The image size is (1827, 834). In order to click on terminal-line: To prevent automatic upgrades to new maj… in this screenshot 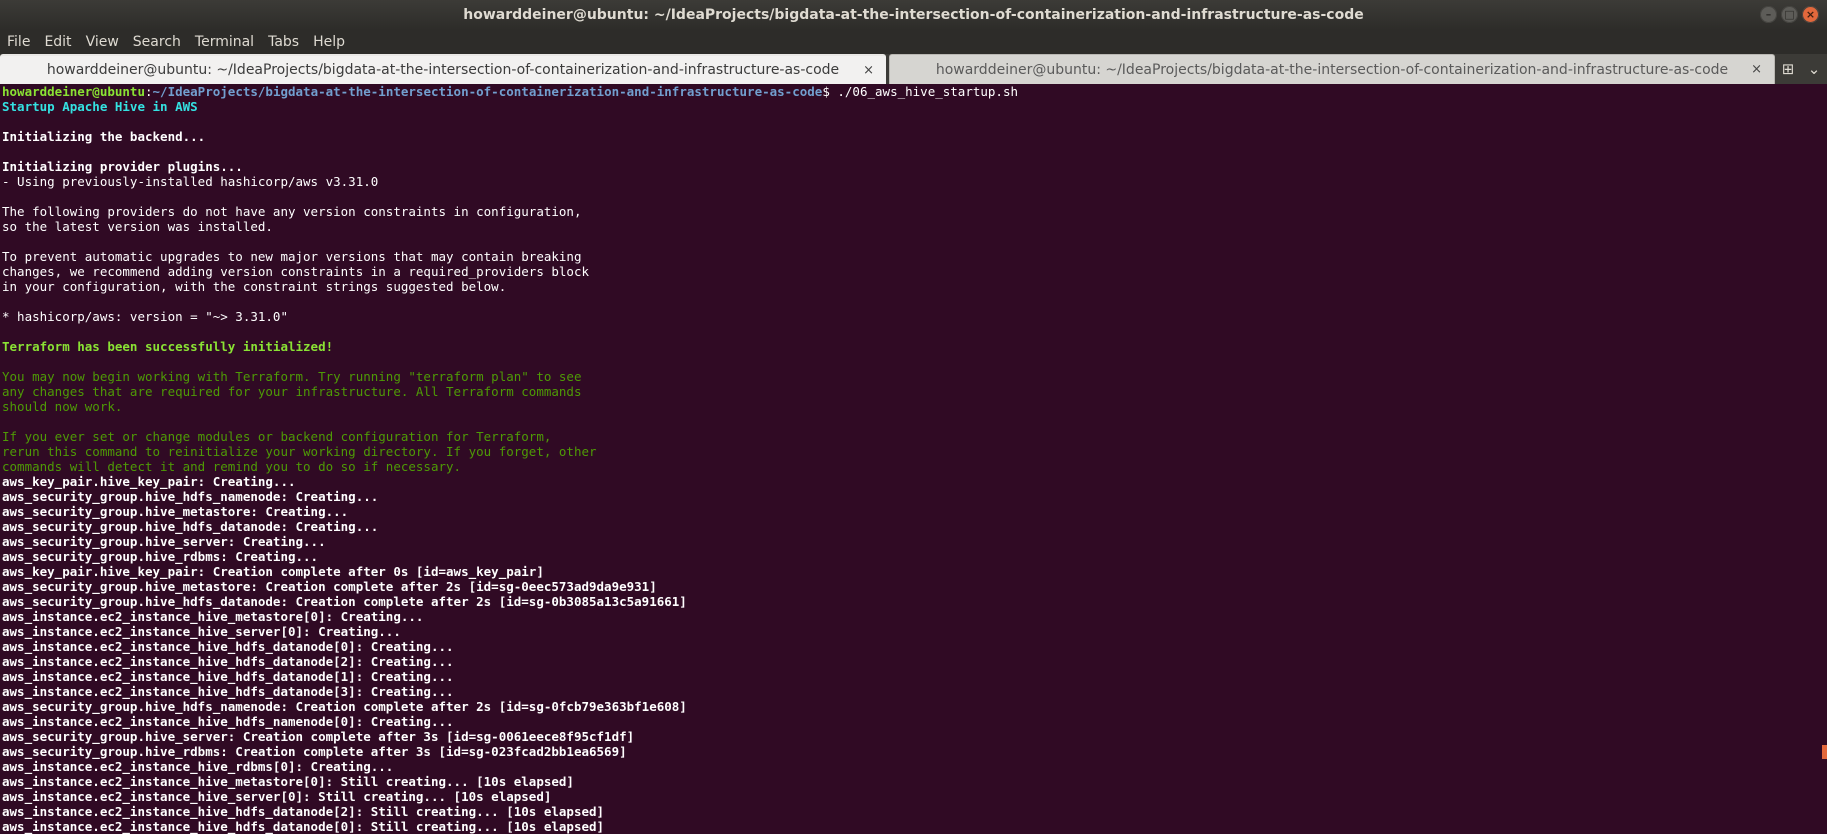, I will do `click(292, 256)`.